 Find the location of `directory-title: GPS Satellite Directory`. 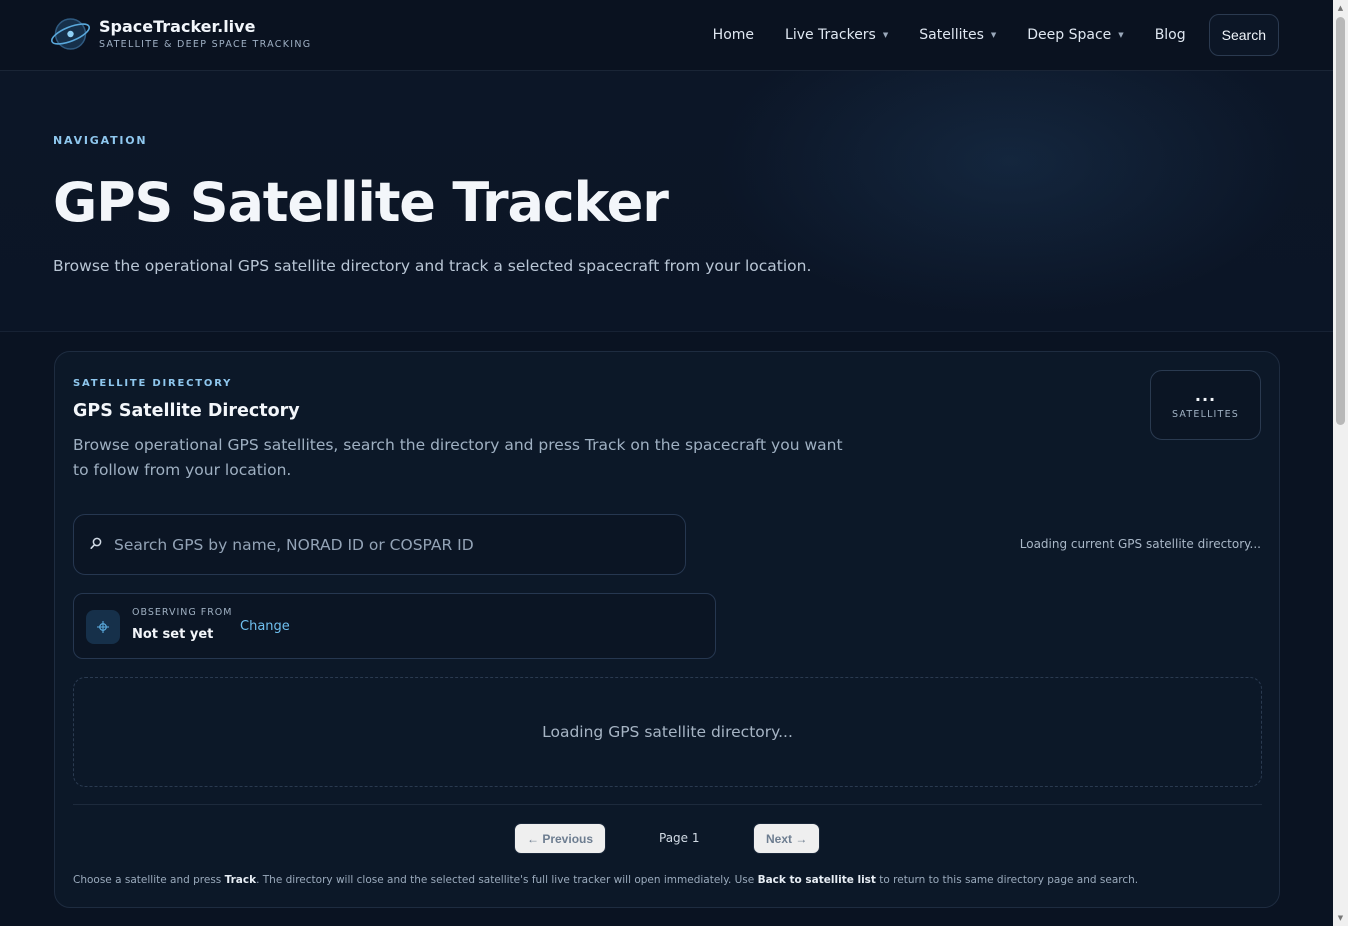

directory-title: GPS Satellite Directory is located at coordinates (186, 411).